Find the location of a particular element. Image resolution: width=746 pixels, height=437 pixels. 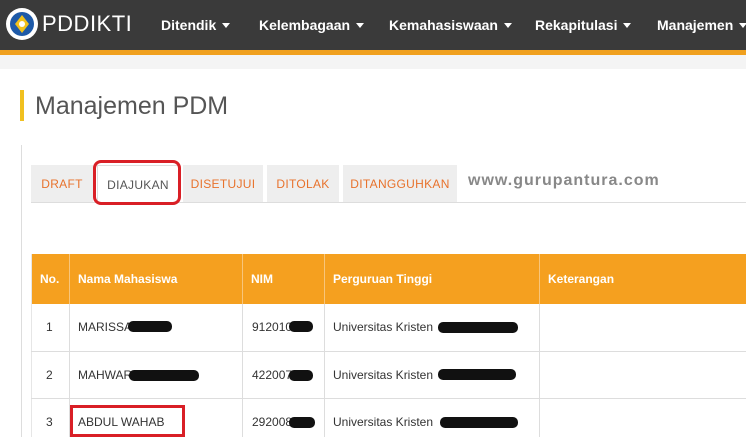

cell-no: 1 is located at coordinates (49, 327).